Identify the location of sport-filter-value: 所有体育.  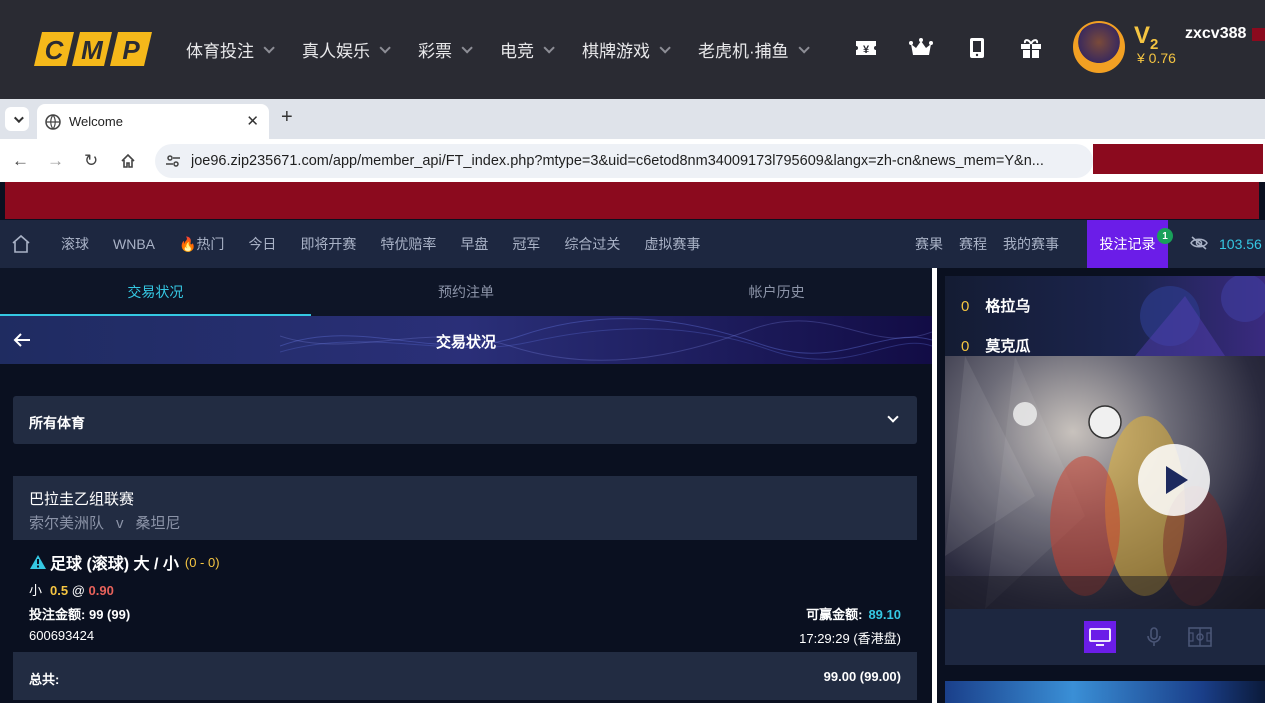
(57, 423).